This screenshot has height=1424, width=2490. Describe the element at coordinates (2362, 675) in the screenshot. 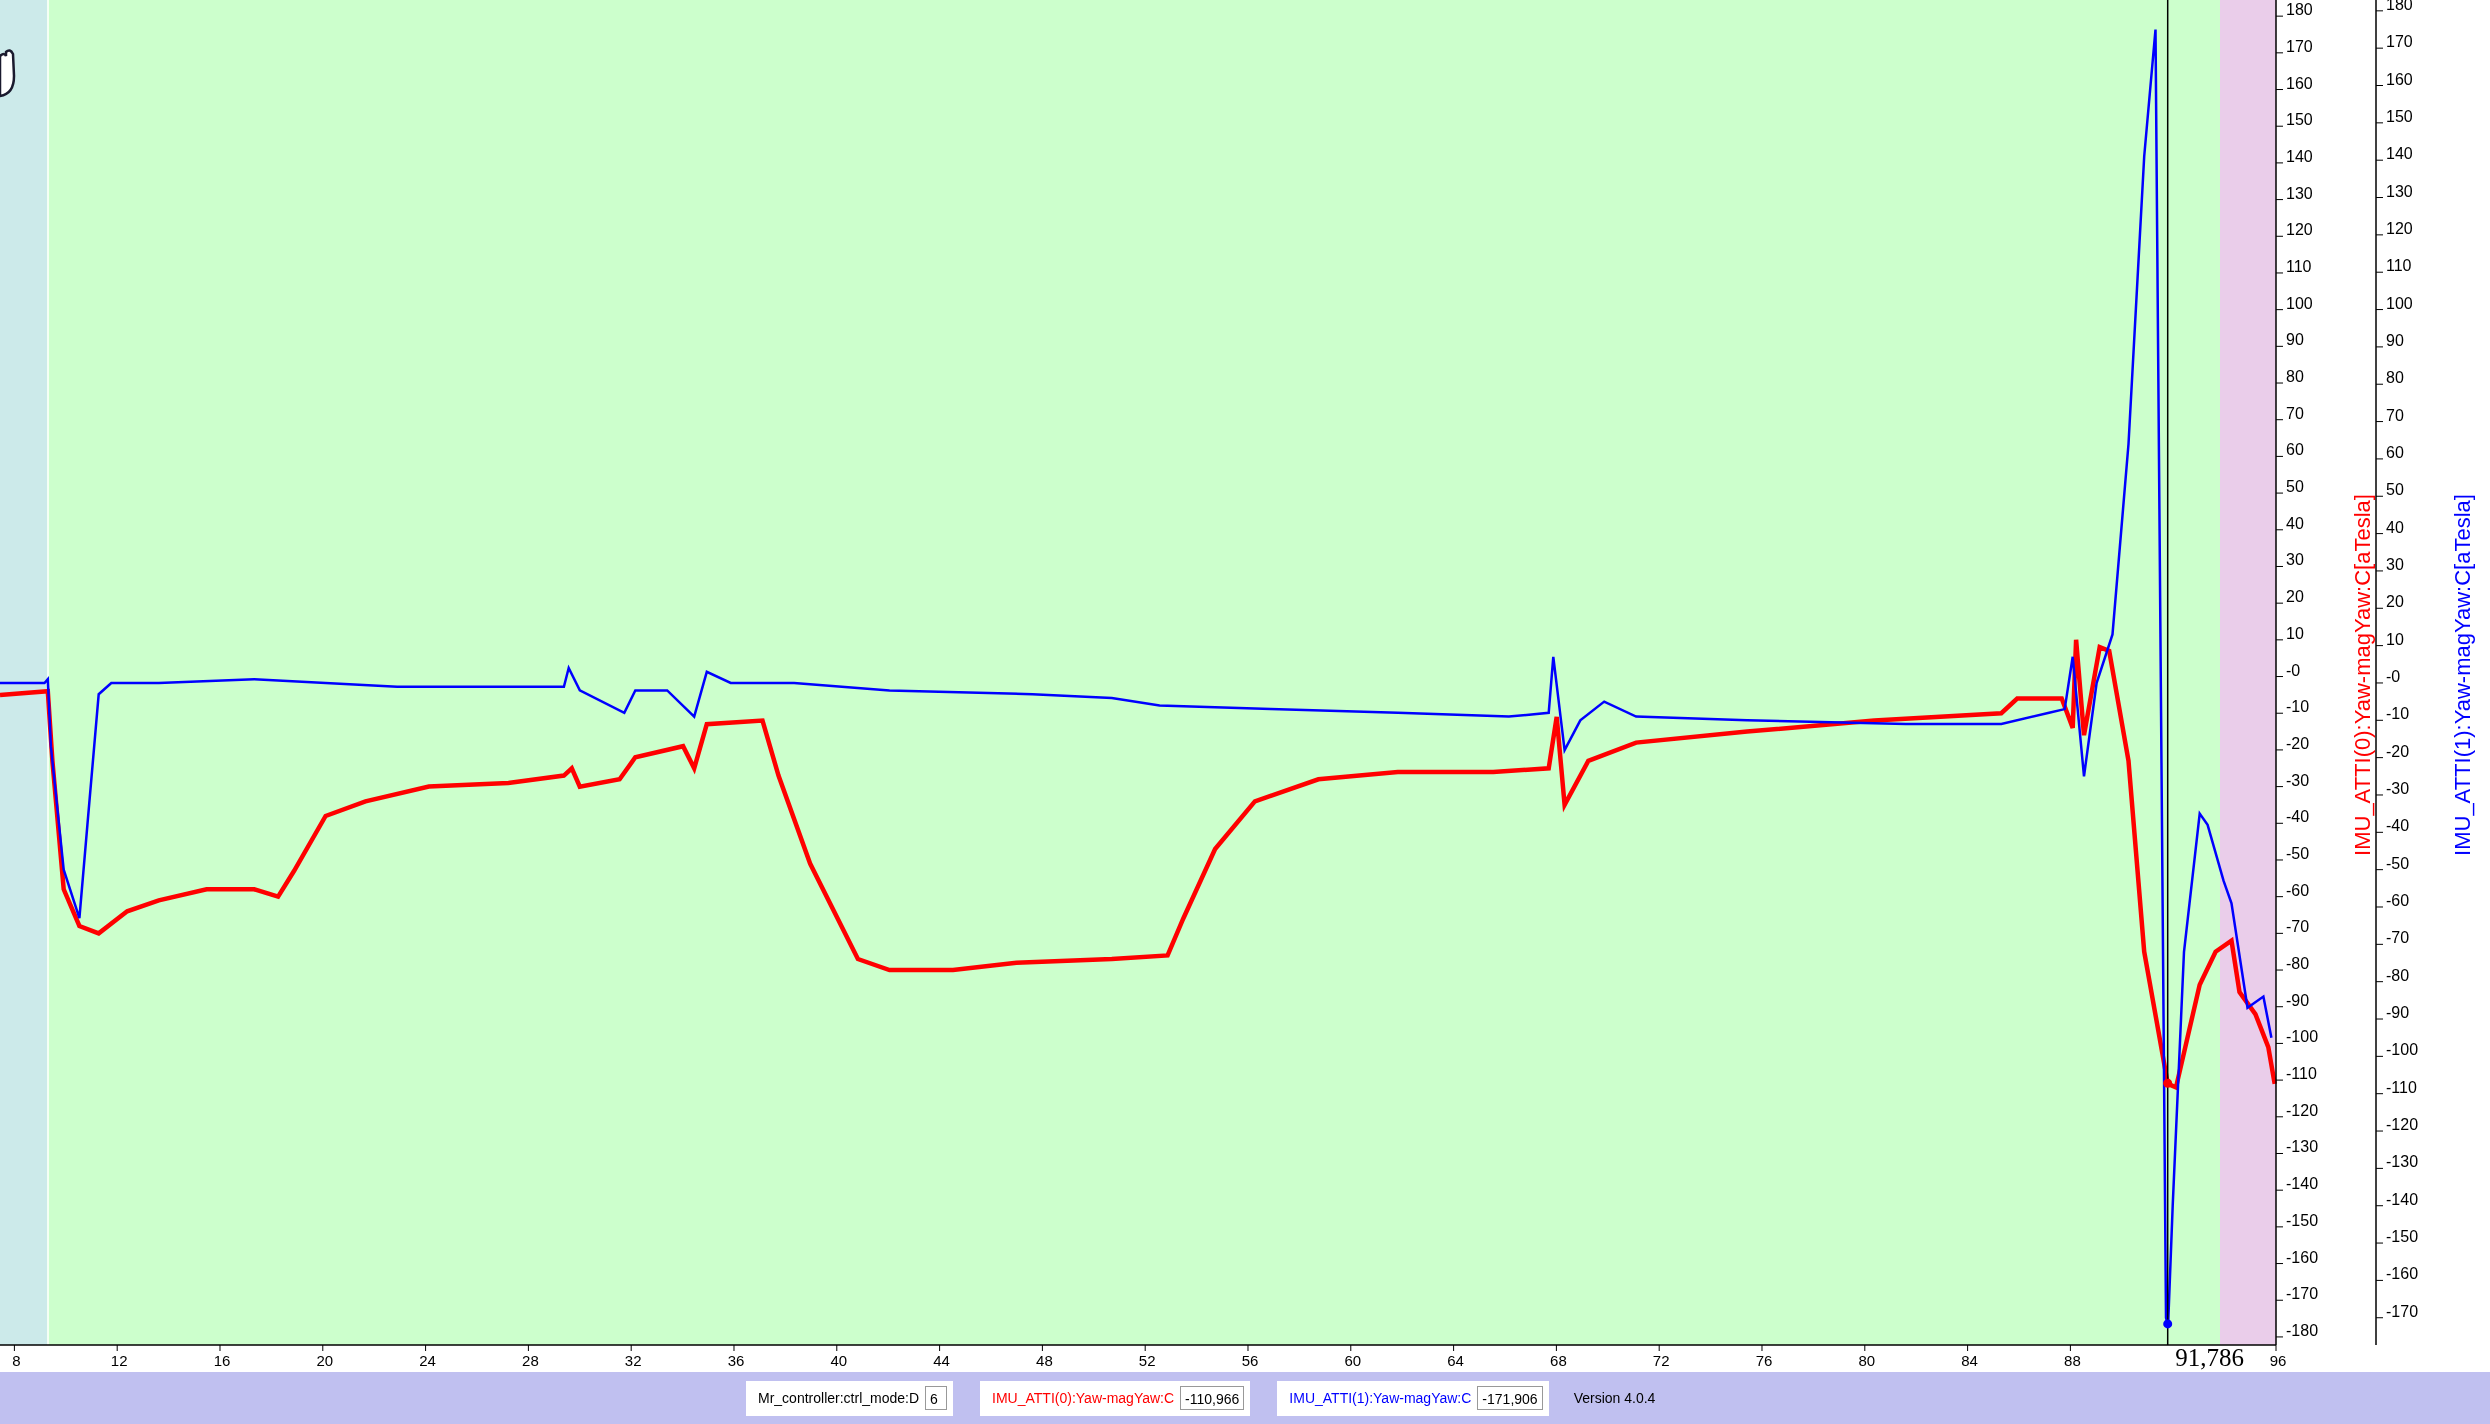

I see `axis-title: IMU_ATTI(0):Yaw-magYaw:C[aTesla]` at that location.